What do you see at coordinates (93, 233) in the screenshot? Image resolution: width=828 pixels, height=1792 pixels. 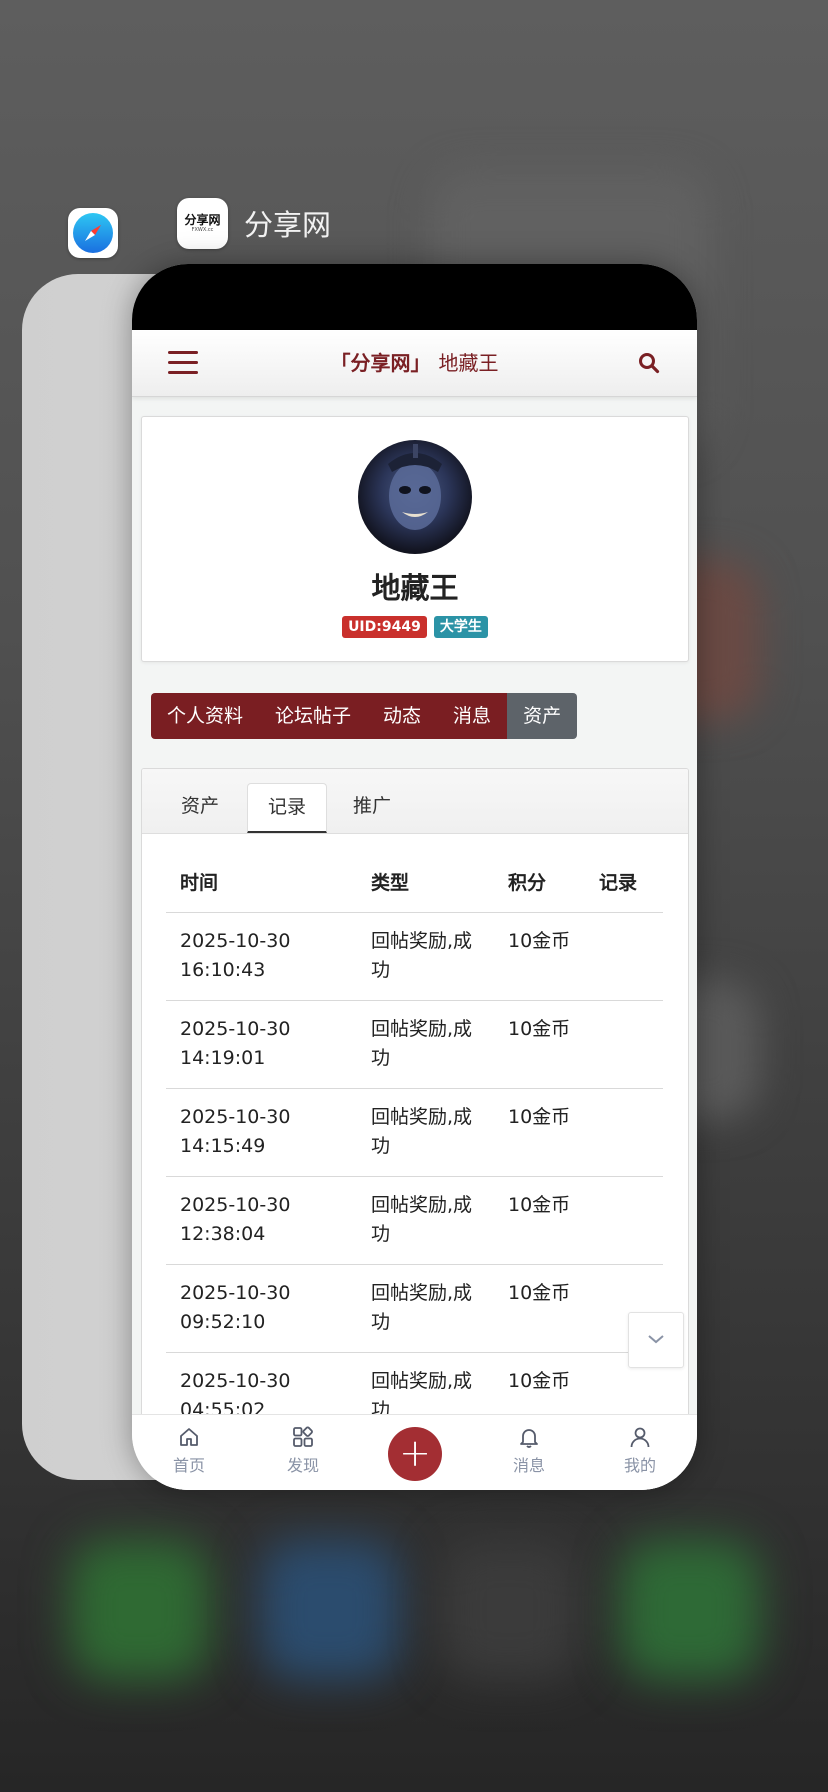 I see `safari-icon` at bounding box center [93, 233].